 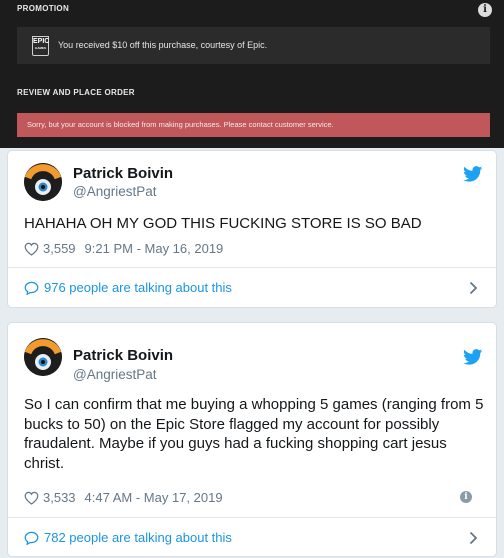 I want to click on talking-count: 782 people are talking about this, so click(x=138, y=537).